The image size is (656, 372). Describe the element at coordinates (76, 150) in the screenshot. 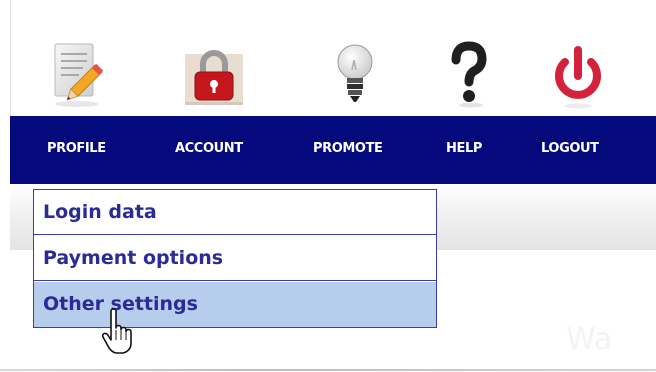

I see `nav-item-profile: PROFILE` at that location.